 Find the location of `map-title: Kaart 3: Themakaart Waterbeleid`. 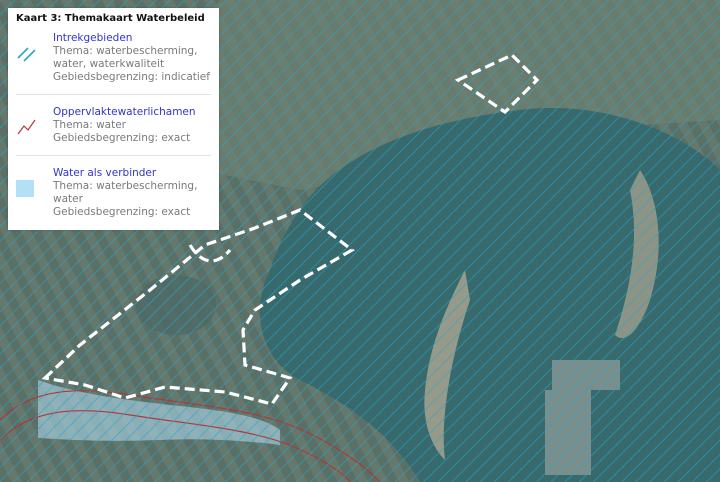

map-title: Kaart 3: Themakaart Waterbeleid is located at coordinates (110, 18).